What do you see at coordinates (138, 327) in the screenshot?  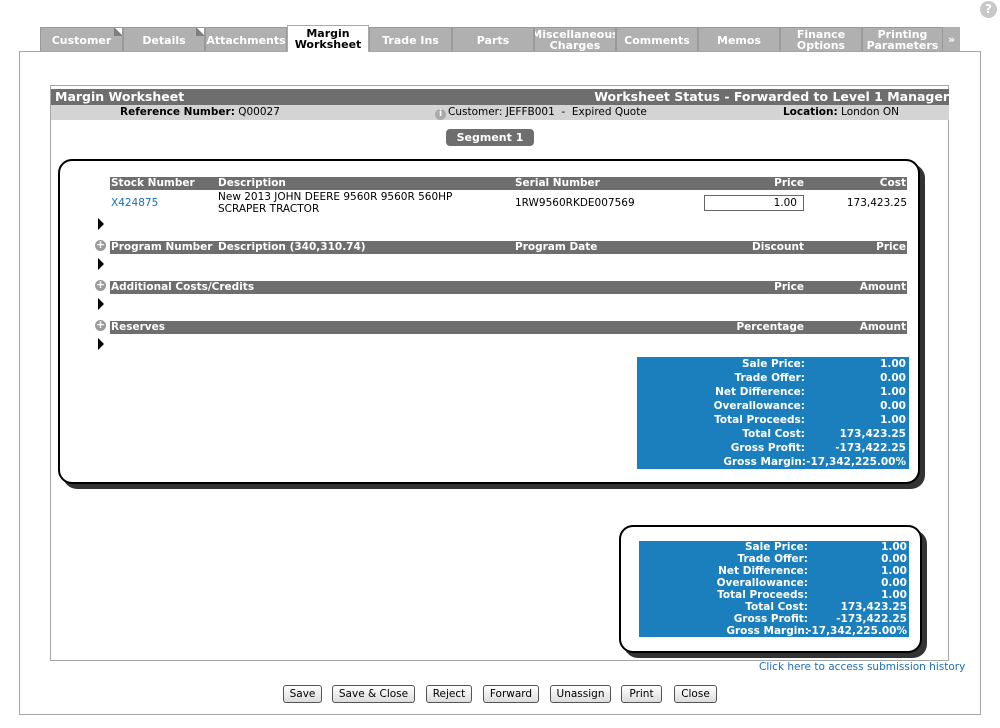 I see `reserves-title: Reserves` at bounding box center [138, 327].